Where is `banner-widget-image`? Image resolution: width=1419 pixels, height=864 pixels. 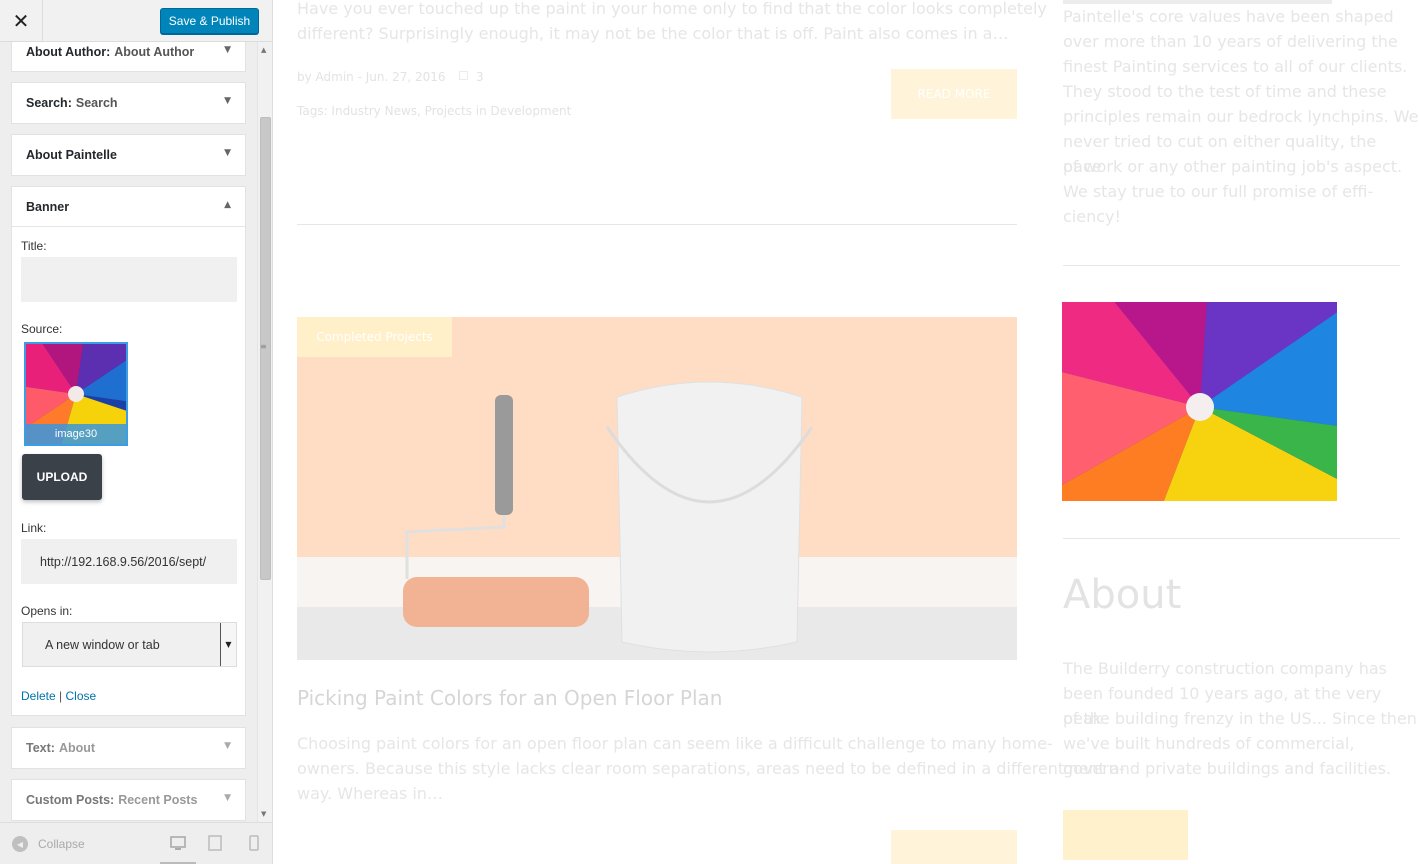 banner-widget-image is located at coordinates (1199, 401).